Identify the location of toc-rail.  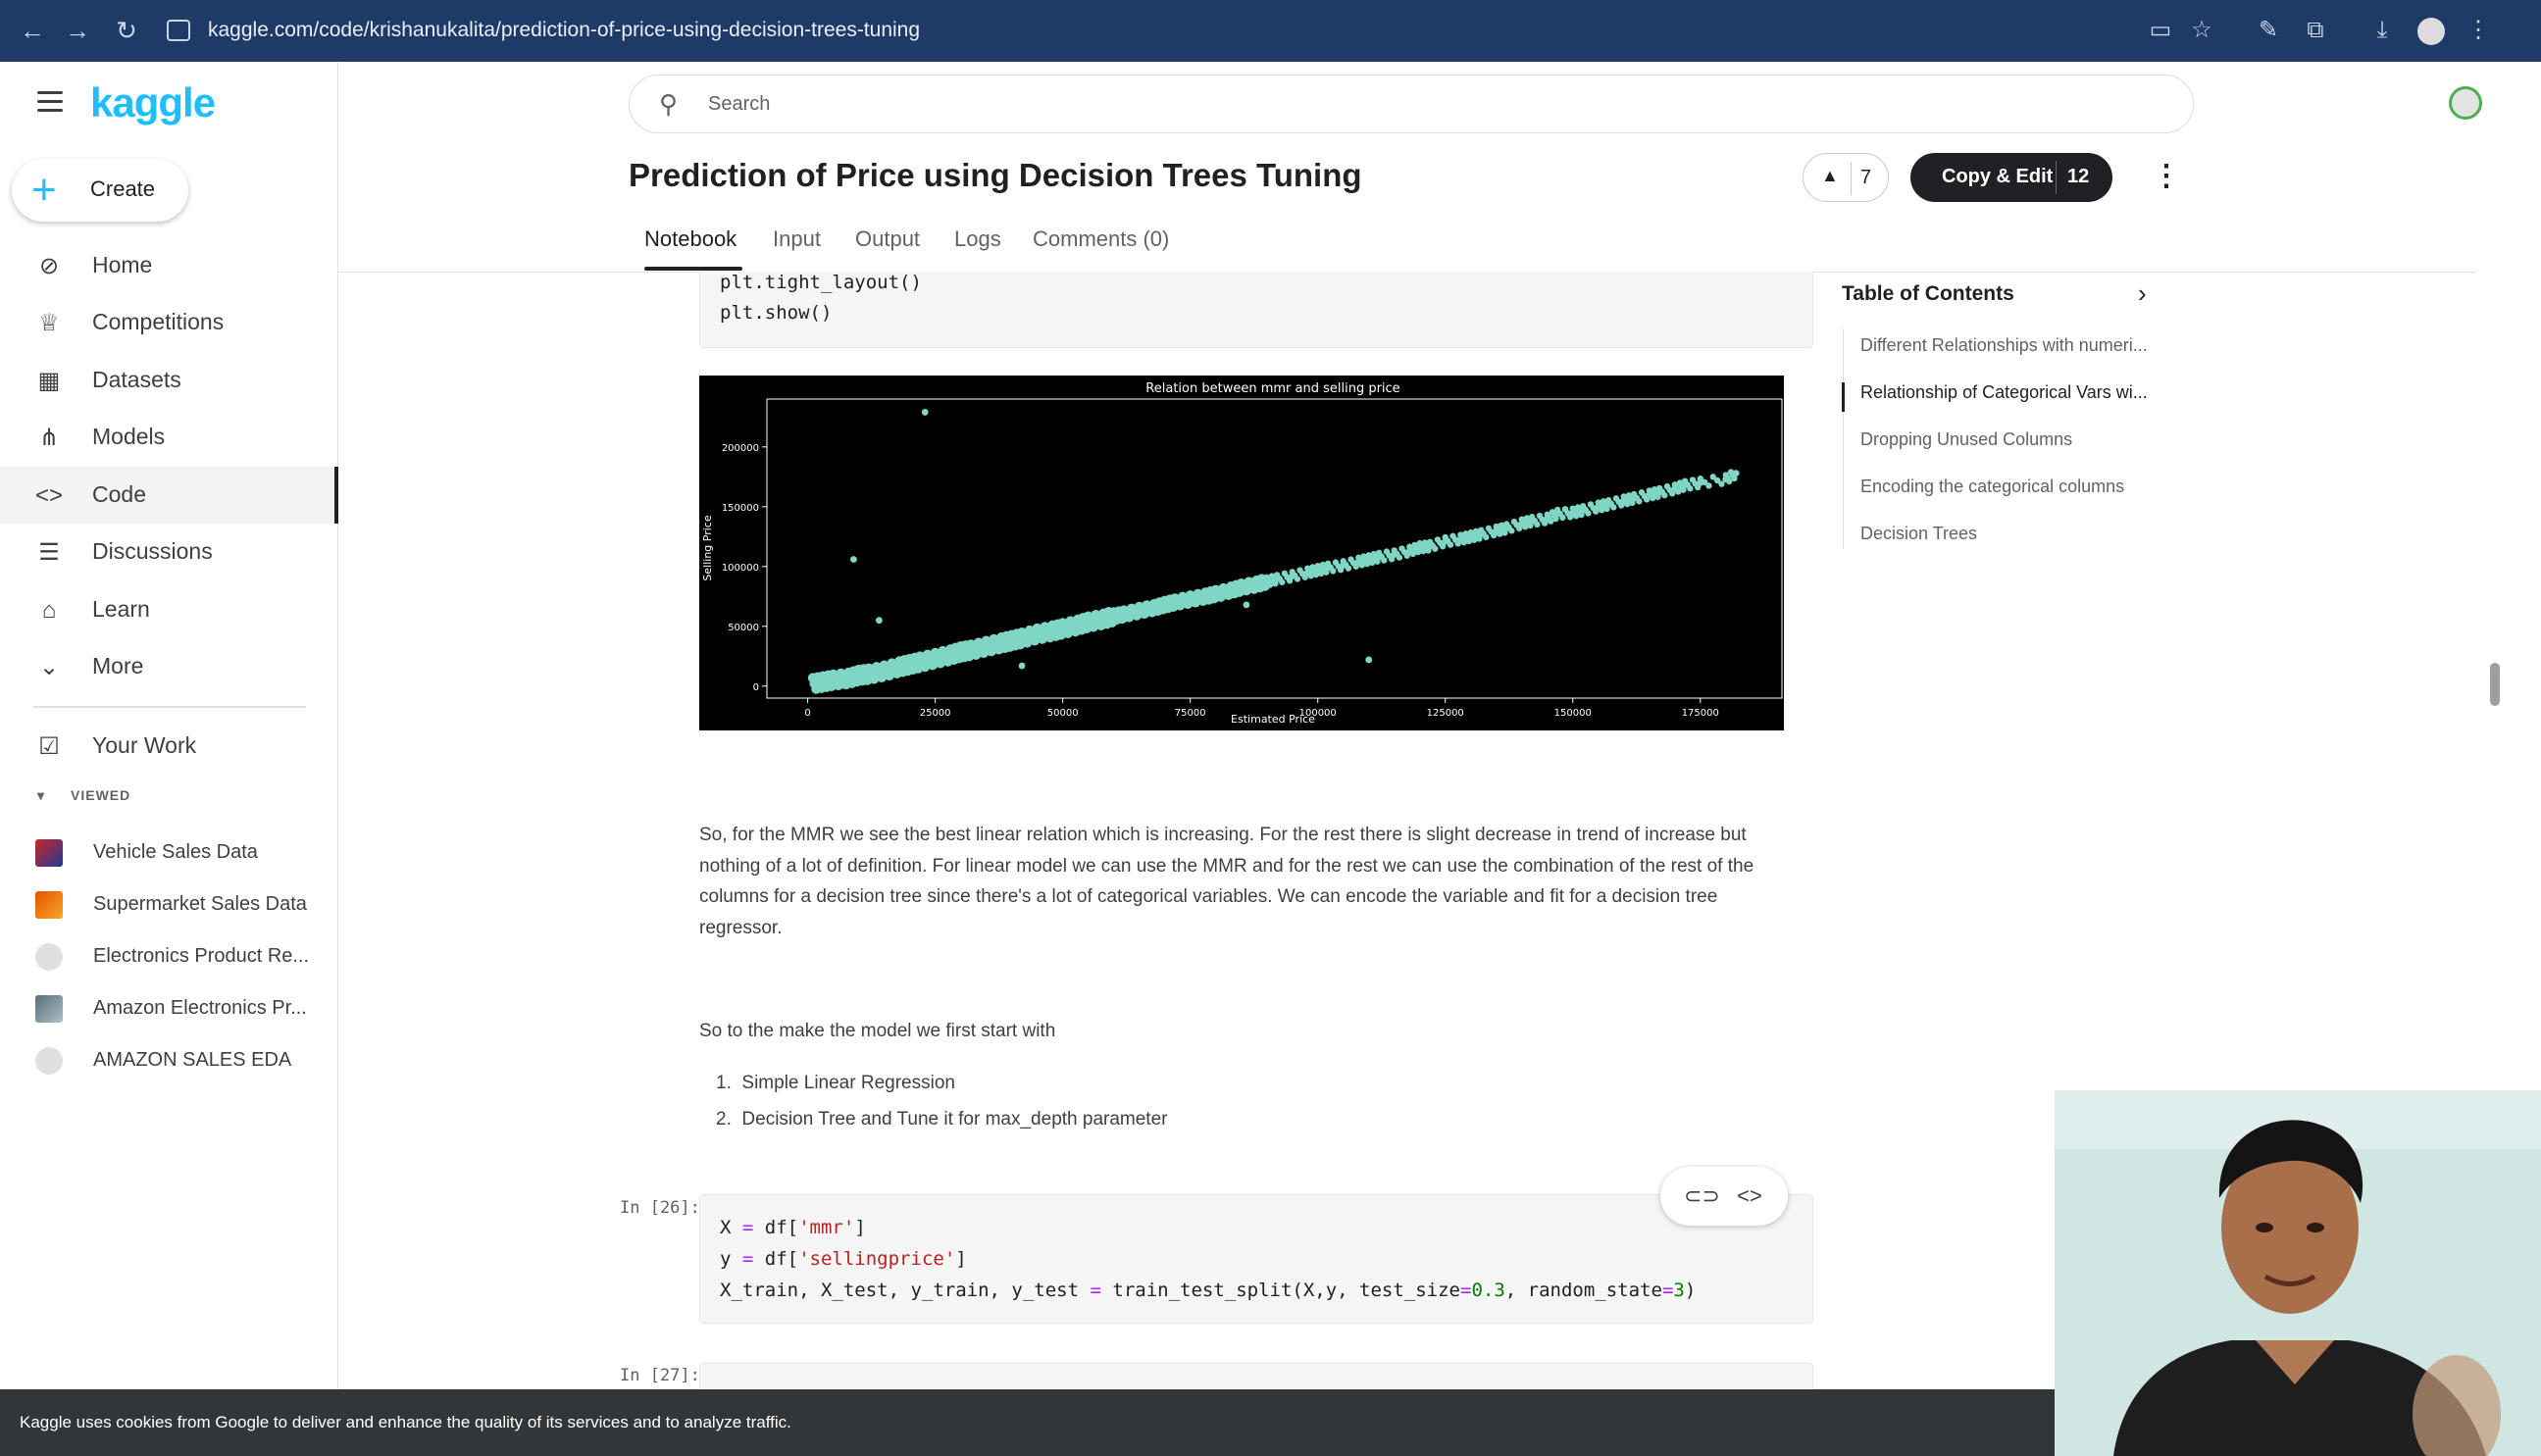
(1843, 438).